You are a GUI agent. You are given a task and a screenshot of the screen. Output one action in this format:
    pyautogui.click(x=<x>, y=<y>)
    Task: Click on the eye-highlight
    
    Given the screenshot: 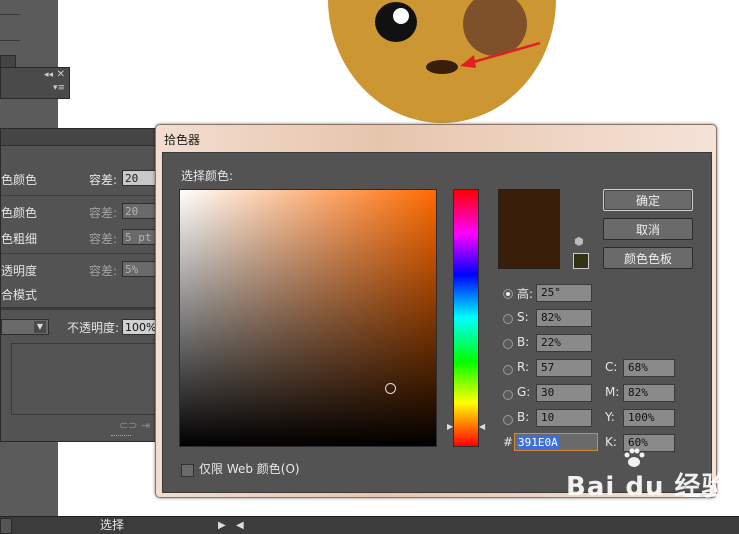 What is the action you would take?
    pyautogui.click(x=401, y=16)
    